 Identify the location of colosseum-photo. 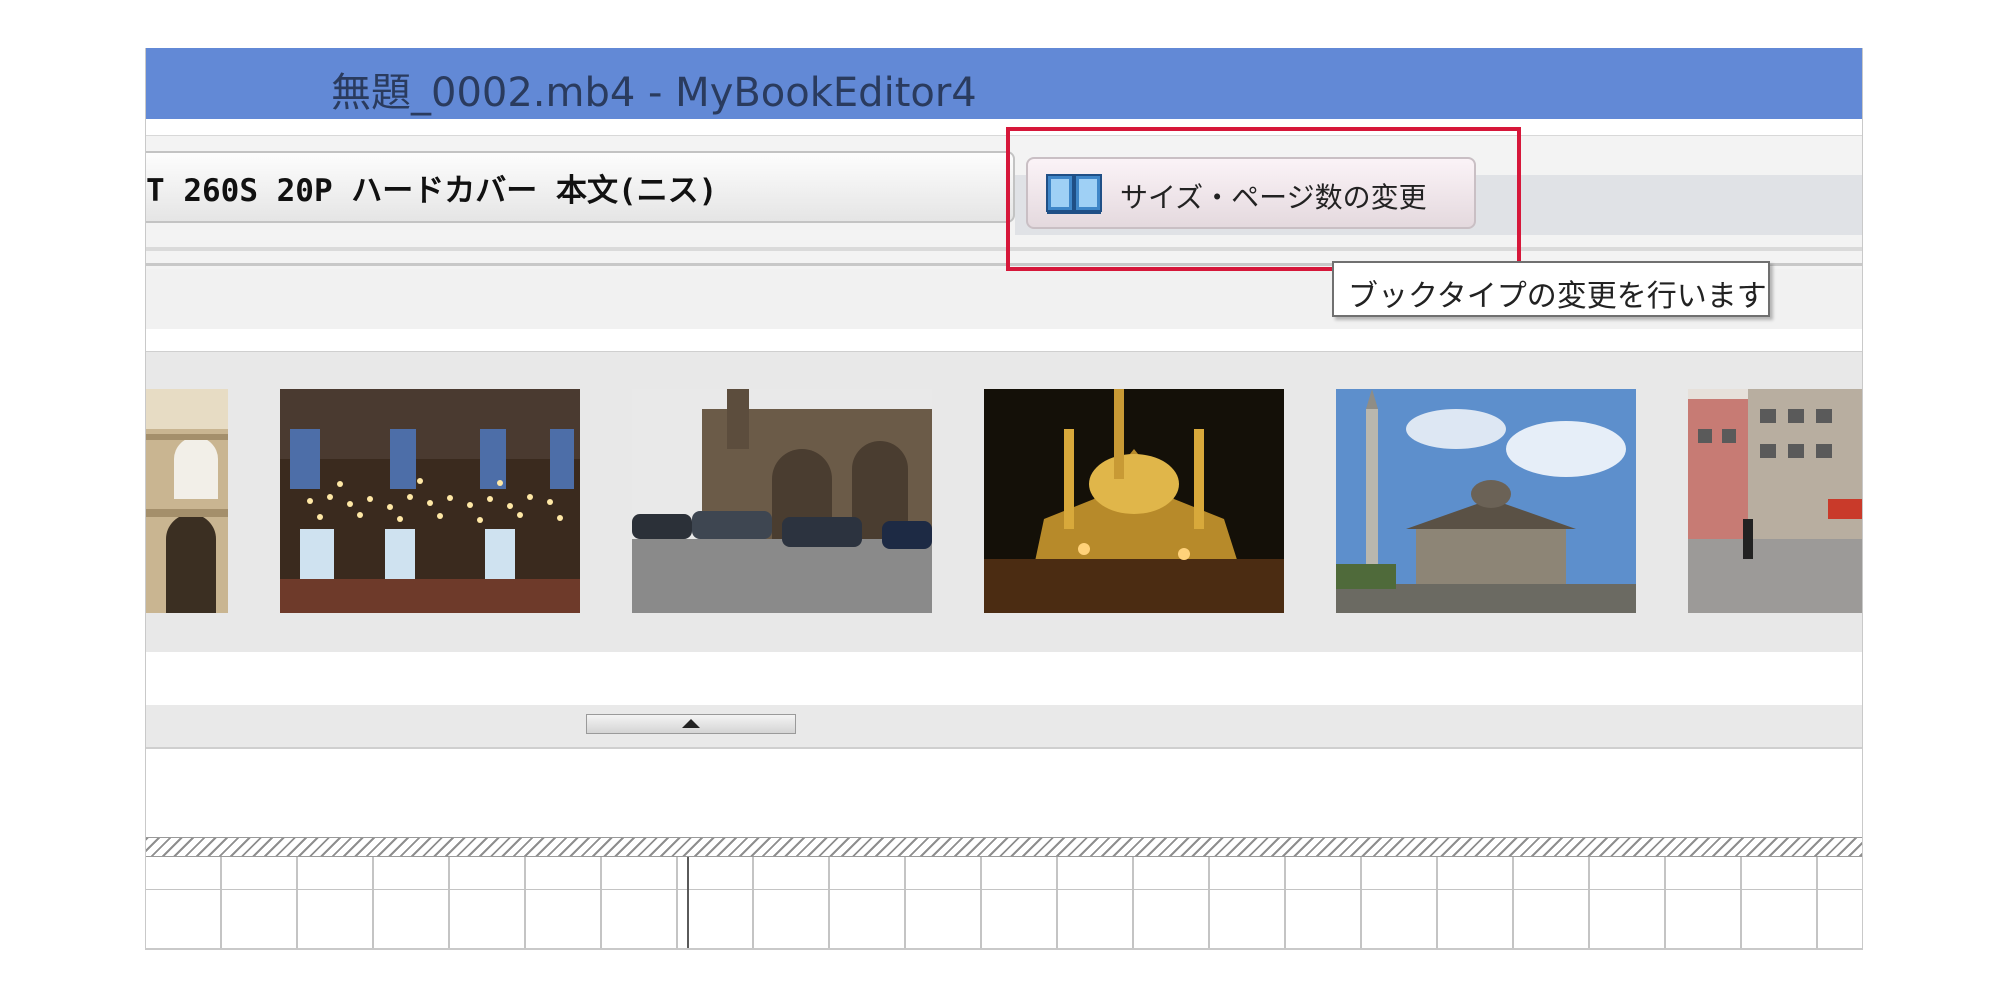
(187, 501).